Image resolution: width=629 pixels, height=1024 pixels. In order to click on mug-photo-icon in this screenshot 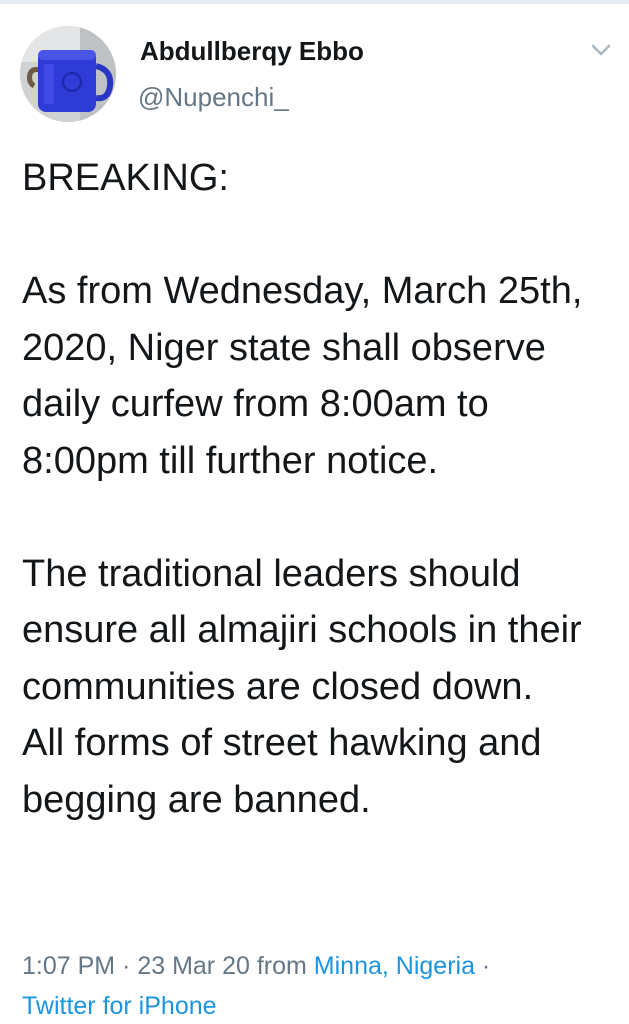, I will do `click(68, 74)`.